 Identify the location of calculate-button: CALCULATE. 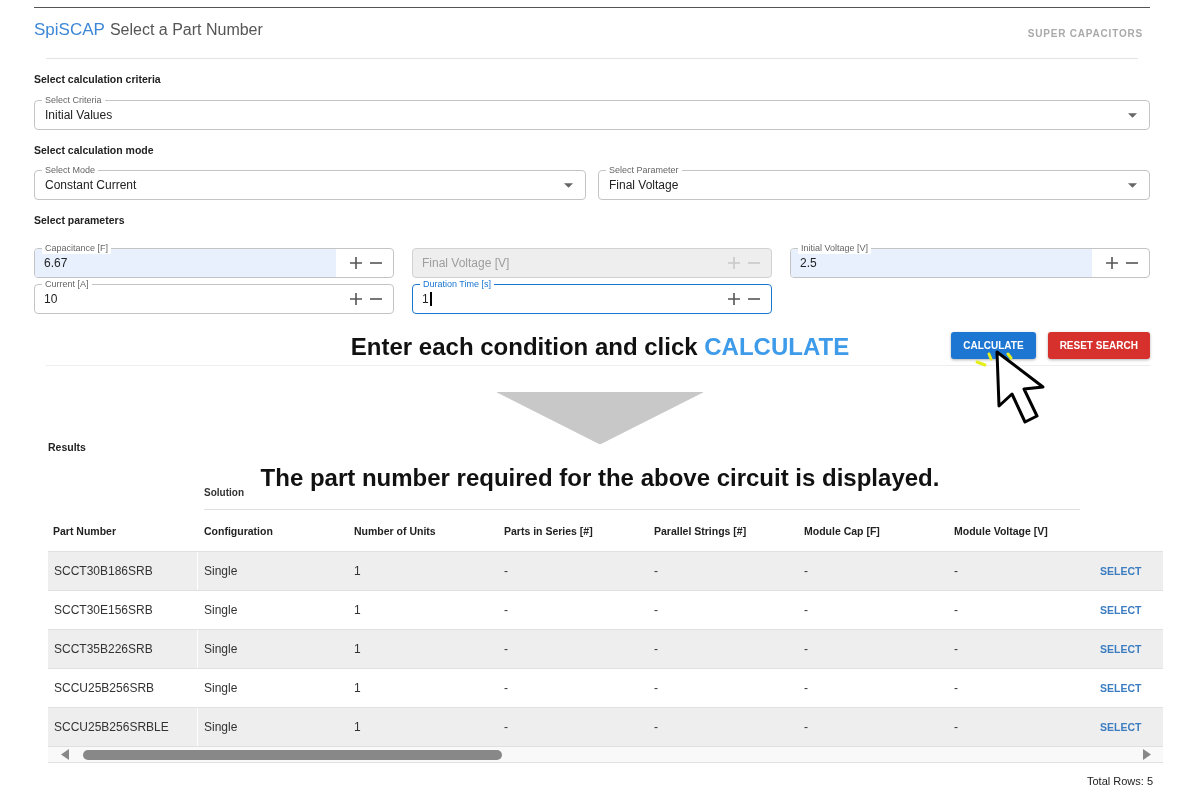
(993, 345).